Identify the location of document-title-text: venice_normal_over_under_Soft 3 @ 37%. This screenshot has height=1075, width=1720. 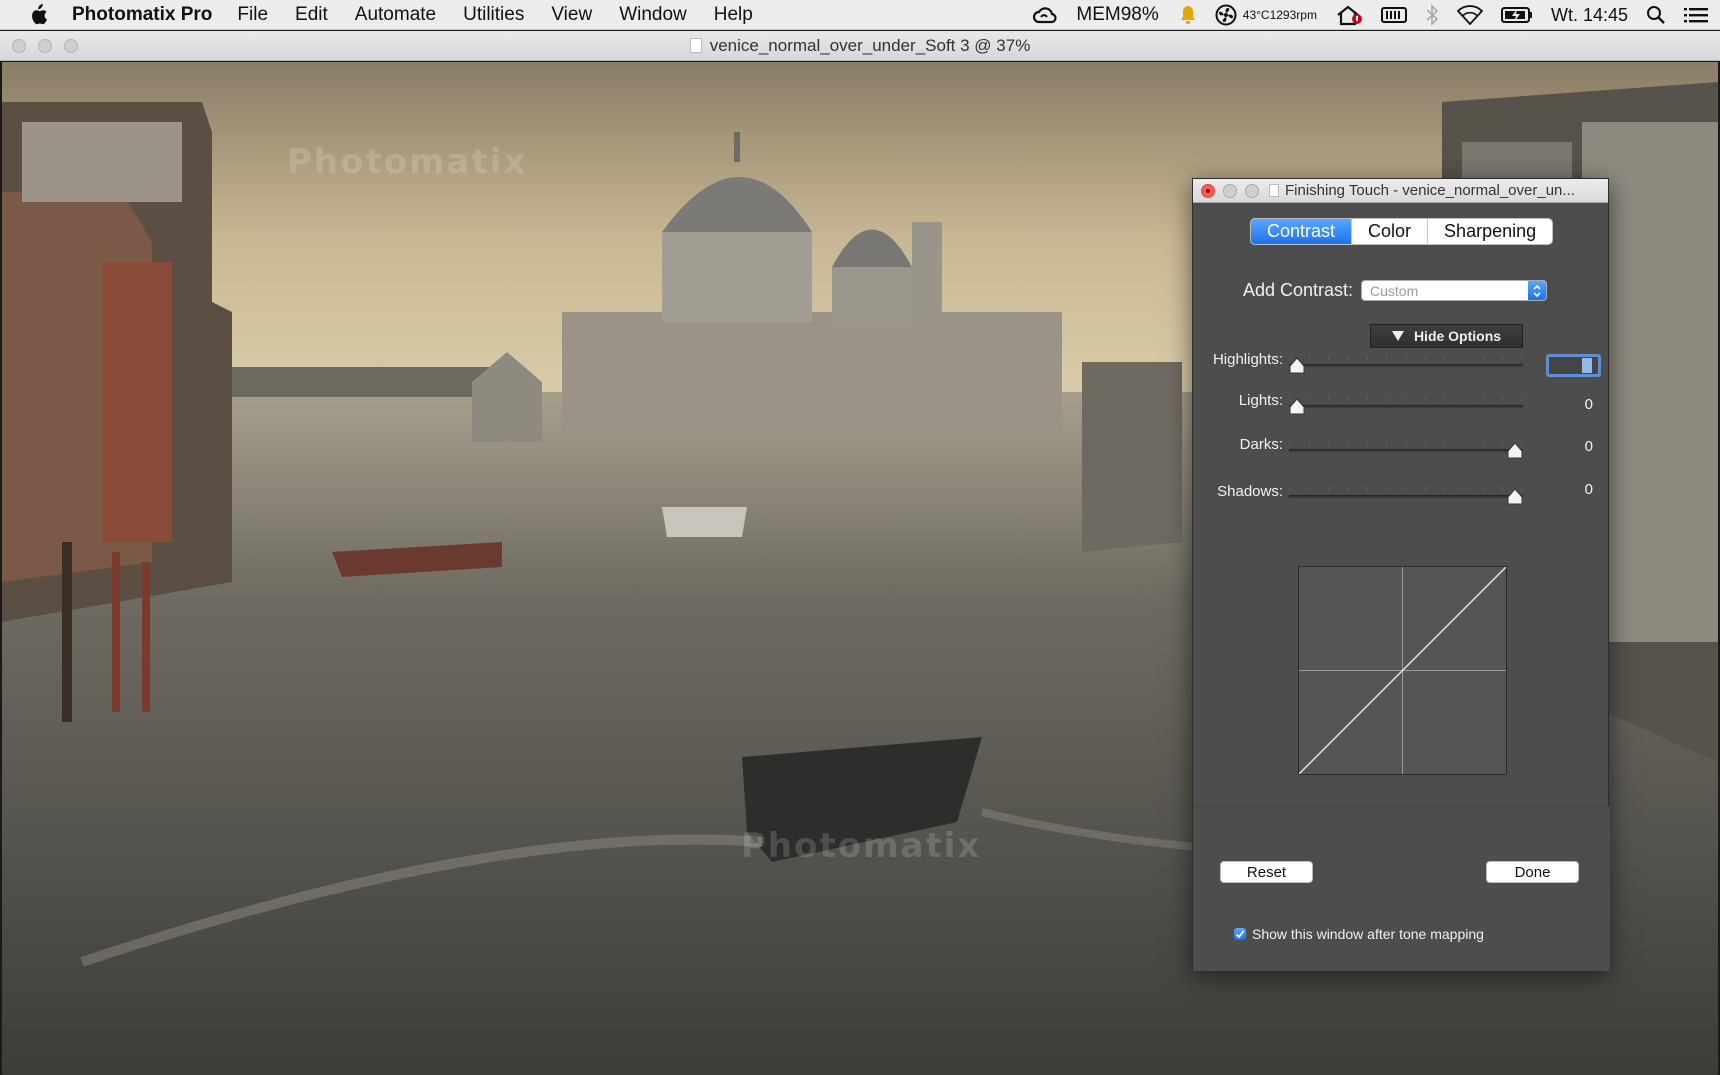
(870, 45).